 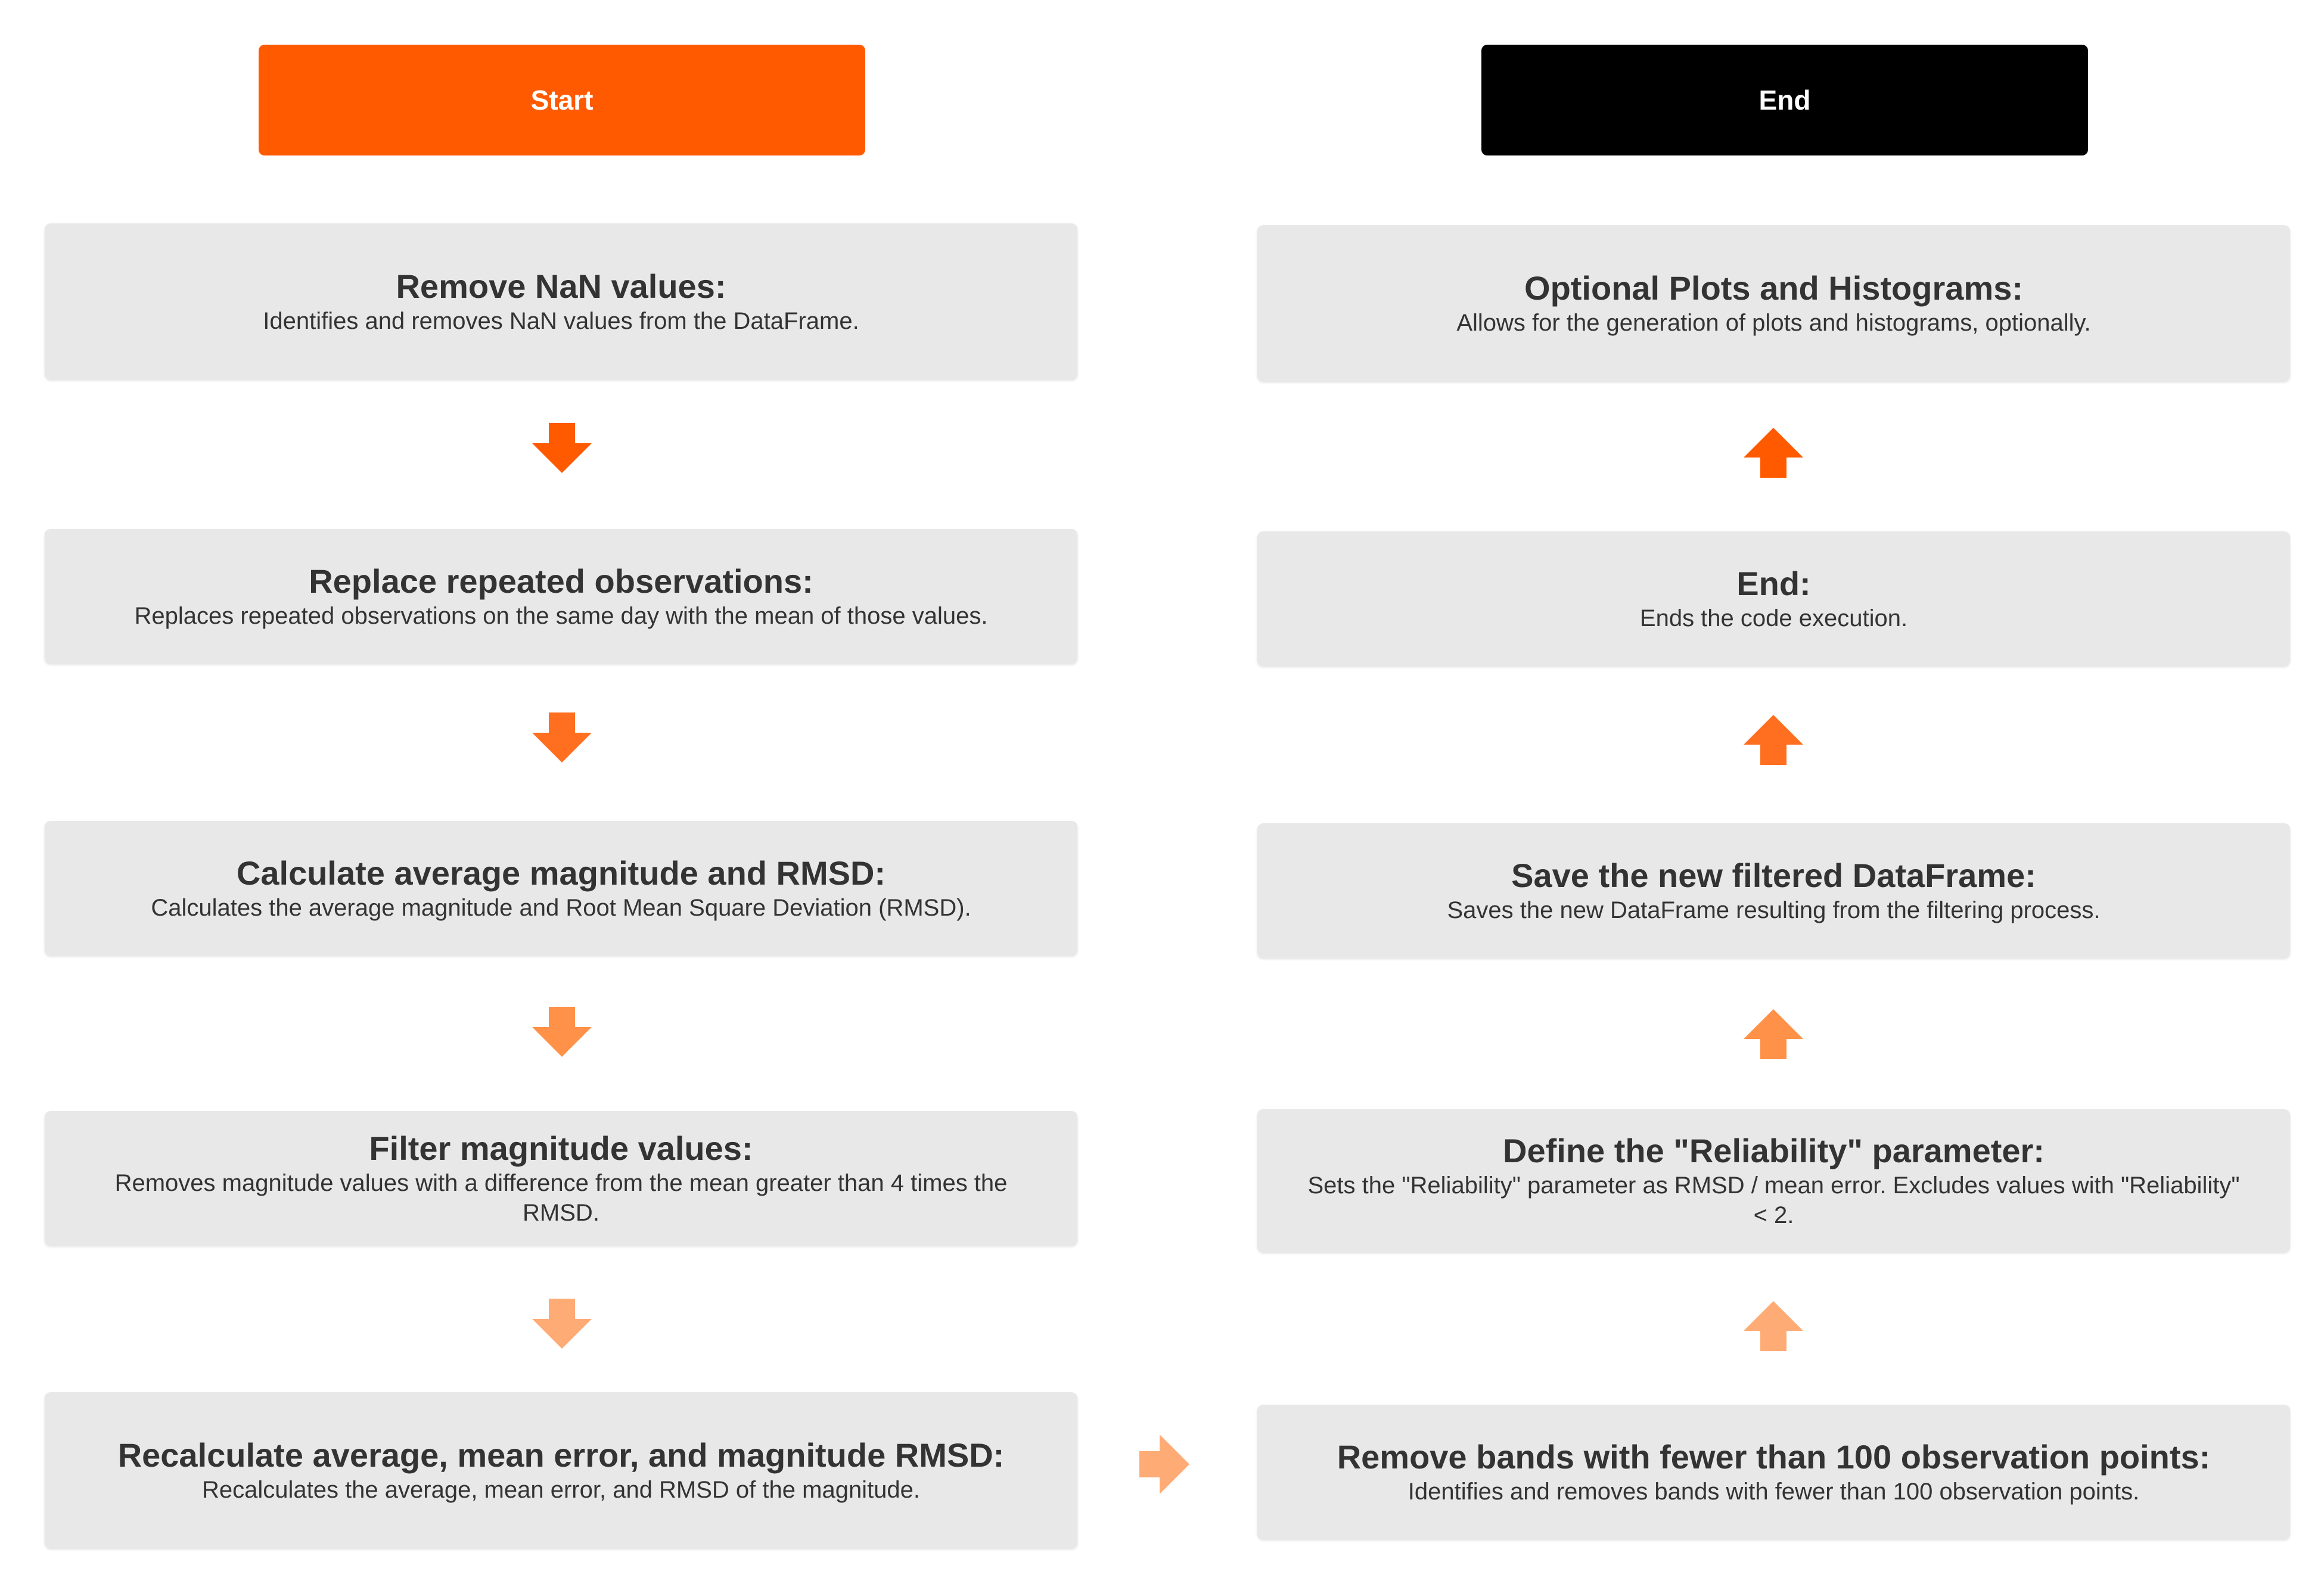 What do you see at coordinates (1774, 1150) in the screenshot?
I see `step-title: Define the "Reliability" parameter:` at bounding box center [1774, 1150].